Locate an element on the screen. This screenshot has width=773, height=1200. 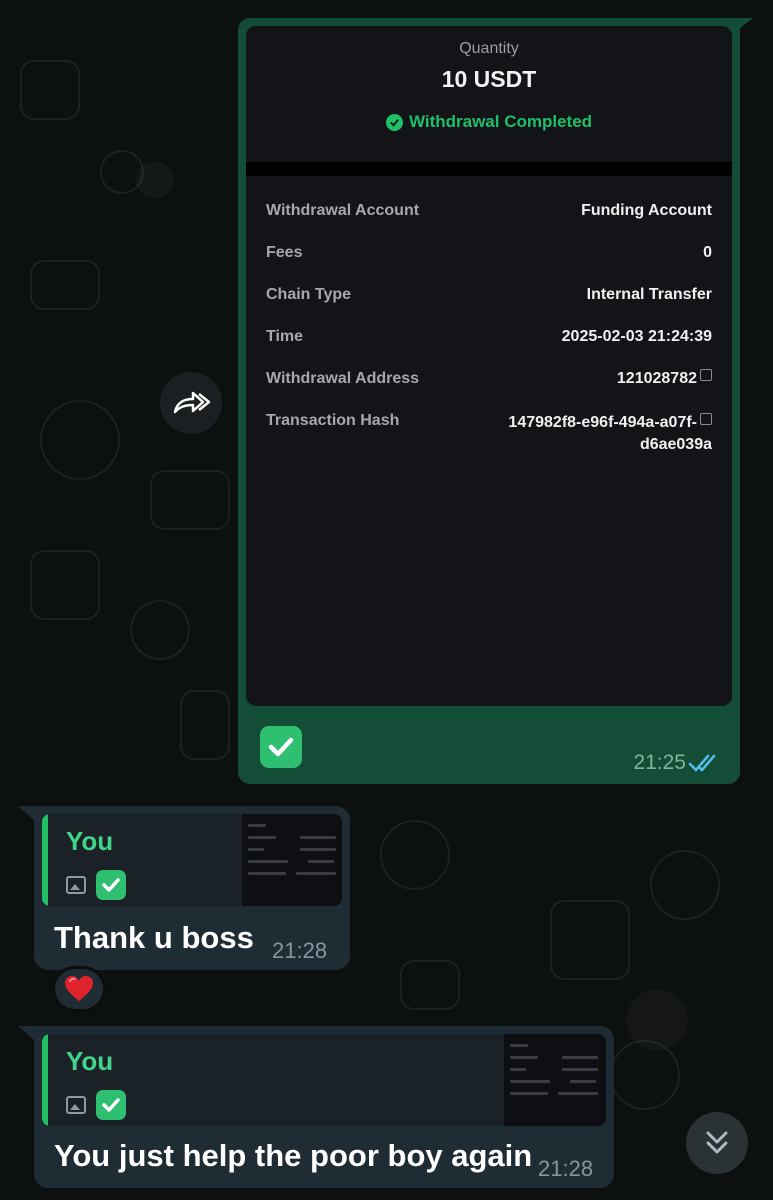
transaction-hash-line-1: 147982f8-e96f-494a-a07f- is located at coordinates (602, 422).